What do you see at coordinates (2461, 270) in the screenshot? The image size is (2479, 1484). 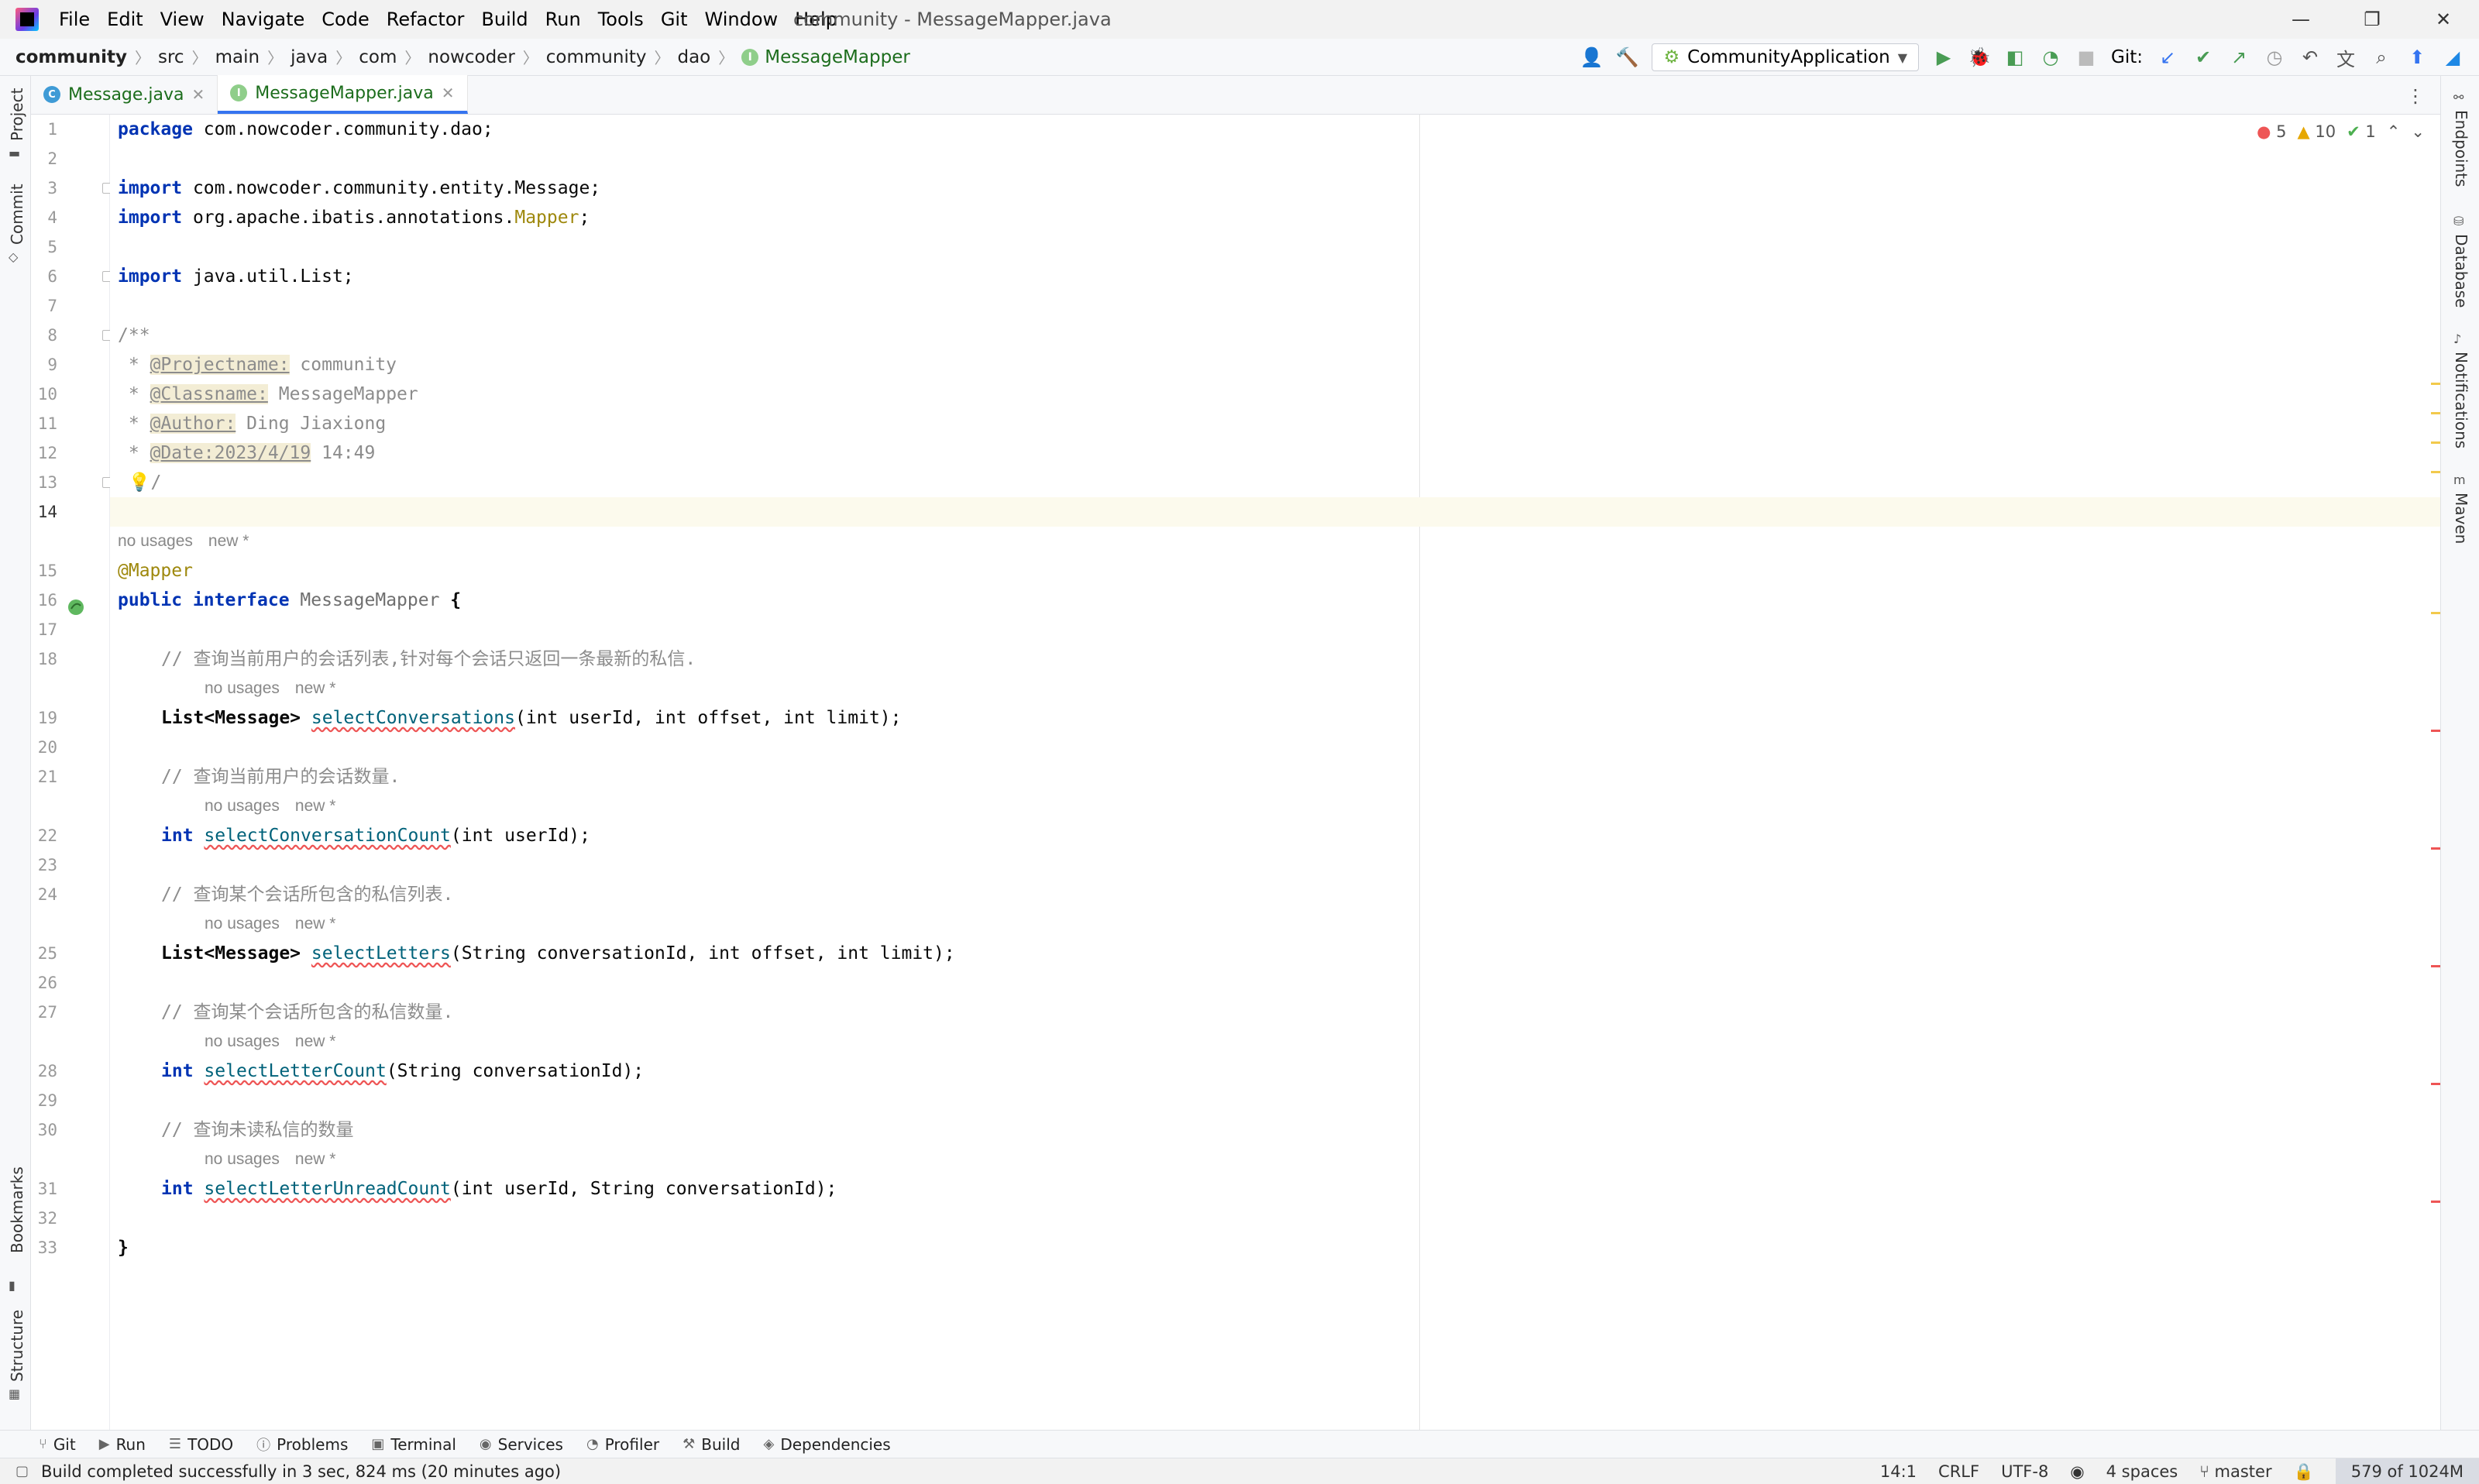 I see `tool-database: Database` at bounding box center [2461, 270].